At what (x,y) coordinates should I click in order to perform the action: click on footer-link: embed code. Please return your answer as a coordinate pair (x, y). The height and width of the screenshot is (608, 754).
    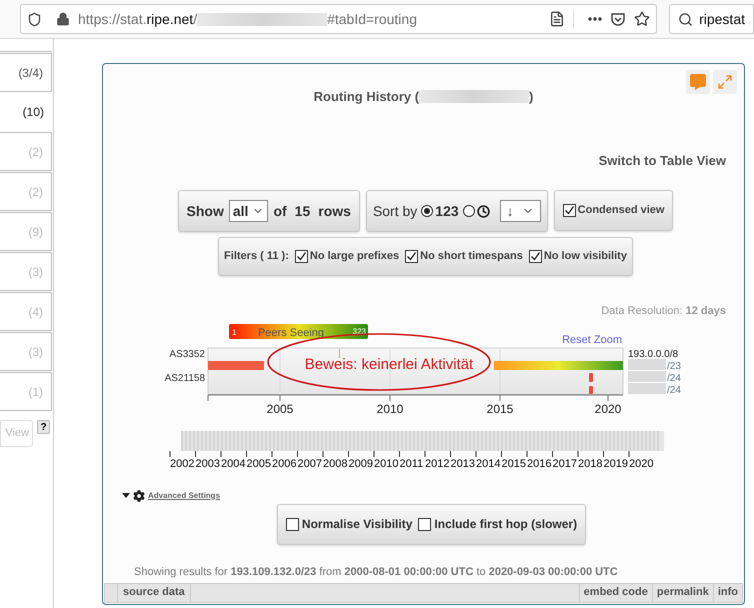
    Looking at the image, I should click on (615, 593).